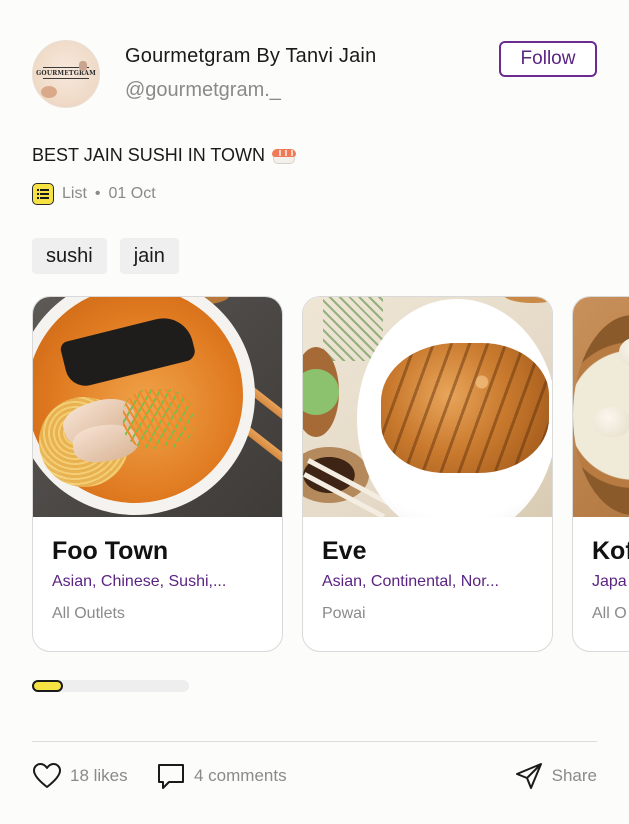 Image resolution: width=629 pixels, height=824 pixels. I want to click on like-button: 18 likes, so click(80, 776).